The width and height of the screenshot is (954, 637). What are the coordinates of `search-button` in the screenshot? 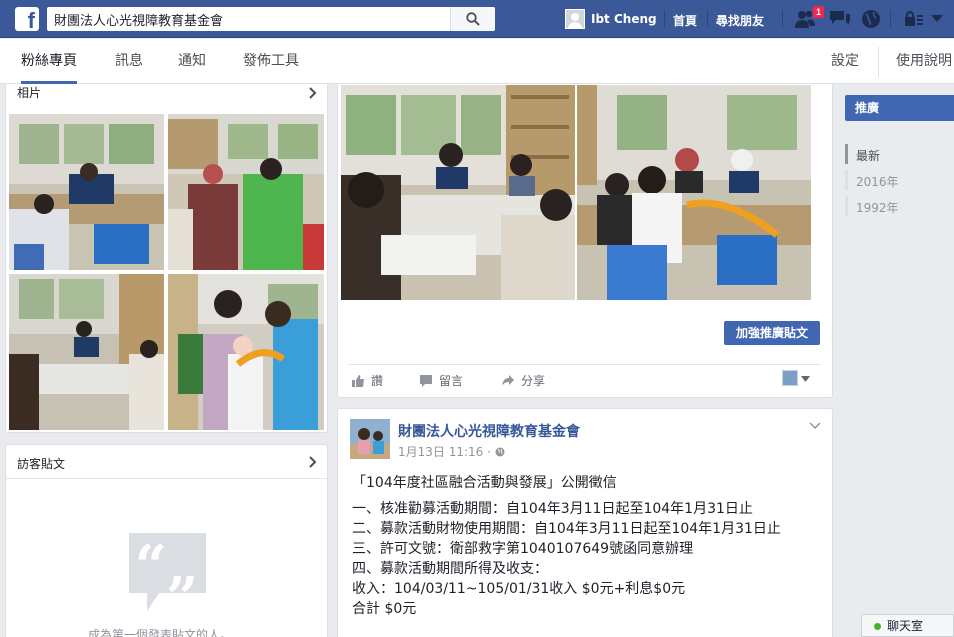 It's located at (472, 19).